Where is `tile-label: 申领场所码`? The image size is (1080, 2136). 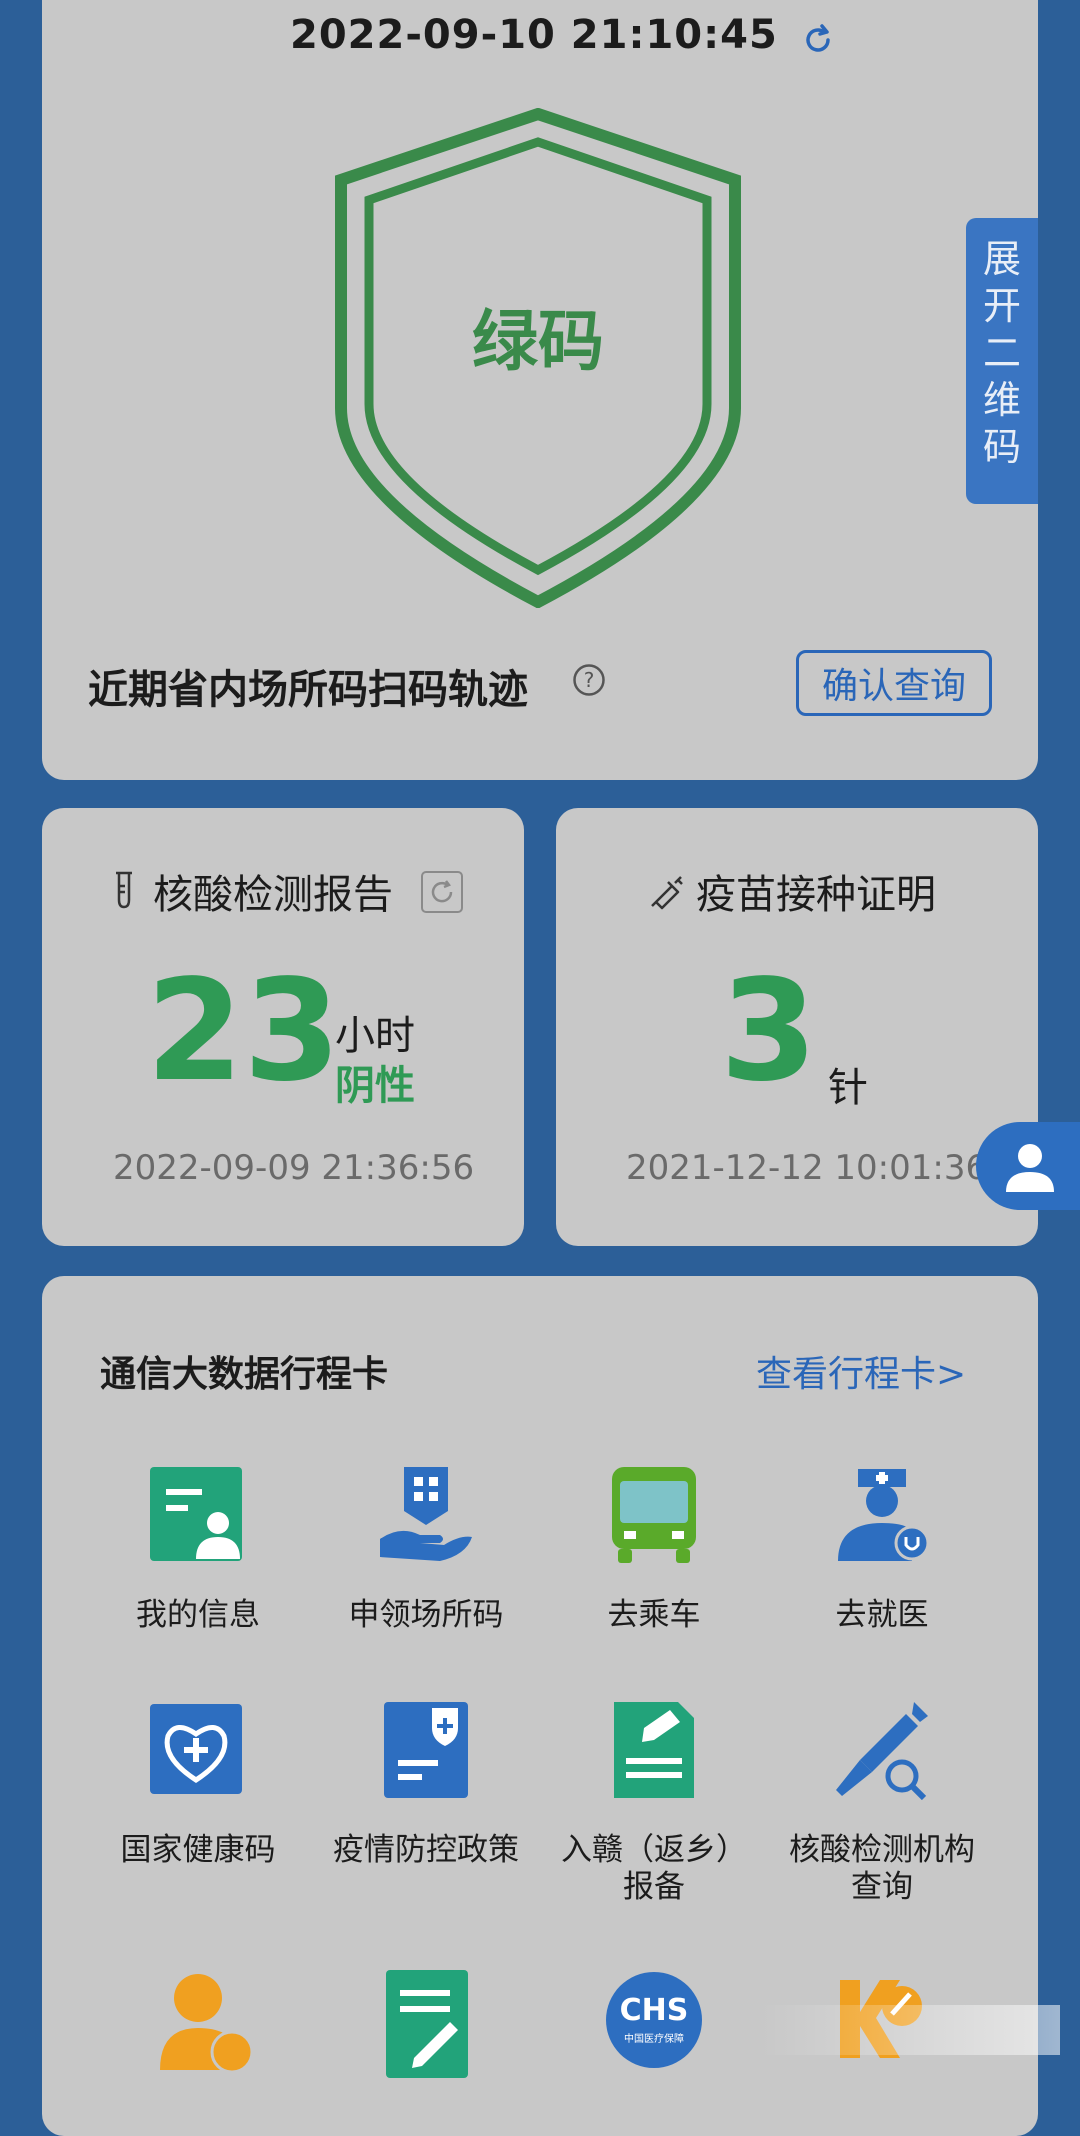
tile-label: 申领场所码 is located at coordinates (426, 1615).